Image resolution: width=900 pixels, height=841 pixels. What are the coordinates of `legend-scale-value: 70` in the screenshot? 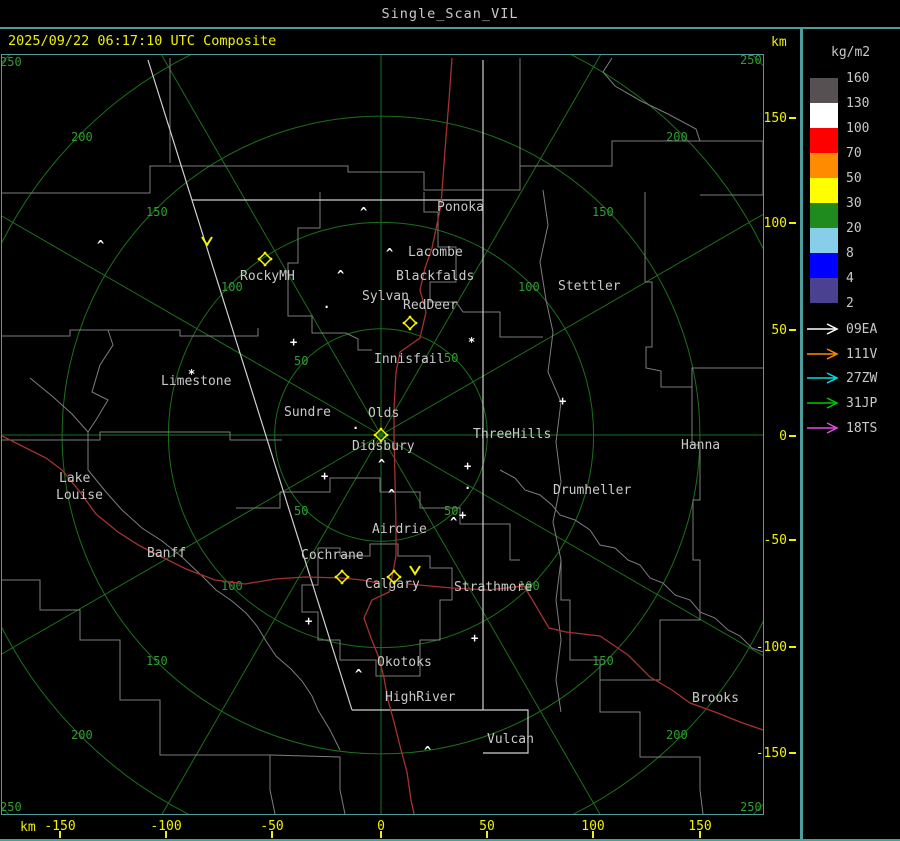 It's located at (854, 153).